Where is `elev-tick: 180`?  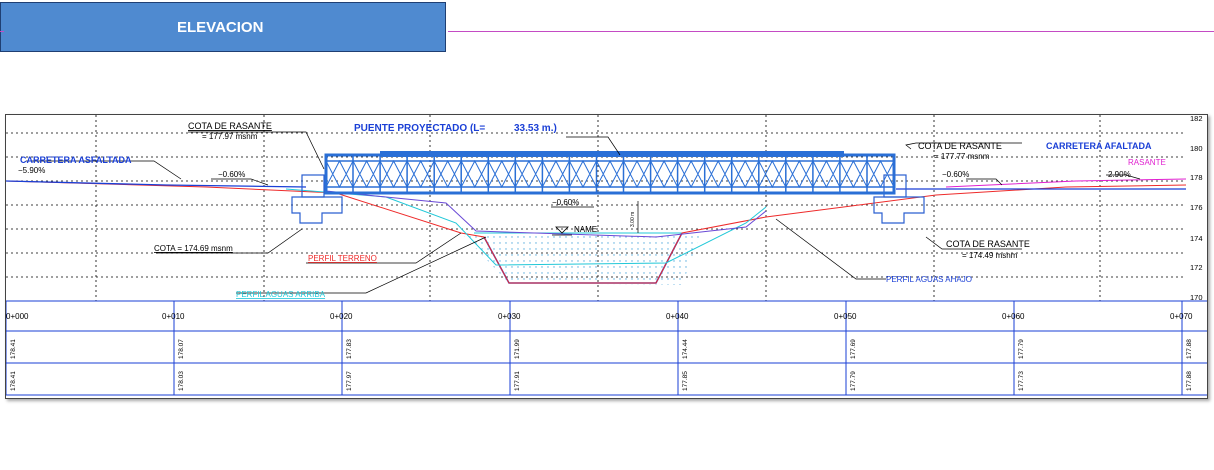 elev-tick: 180 is located at coordinates (1196, 148).